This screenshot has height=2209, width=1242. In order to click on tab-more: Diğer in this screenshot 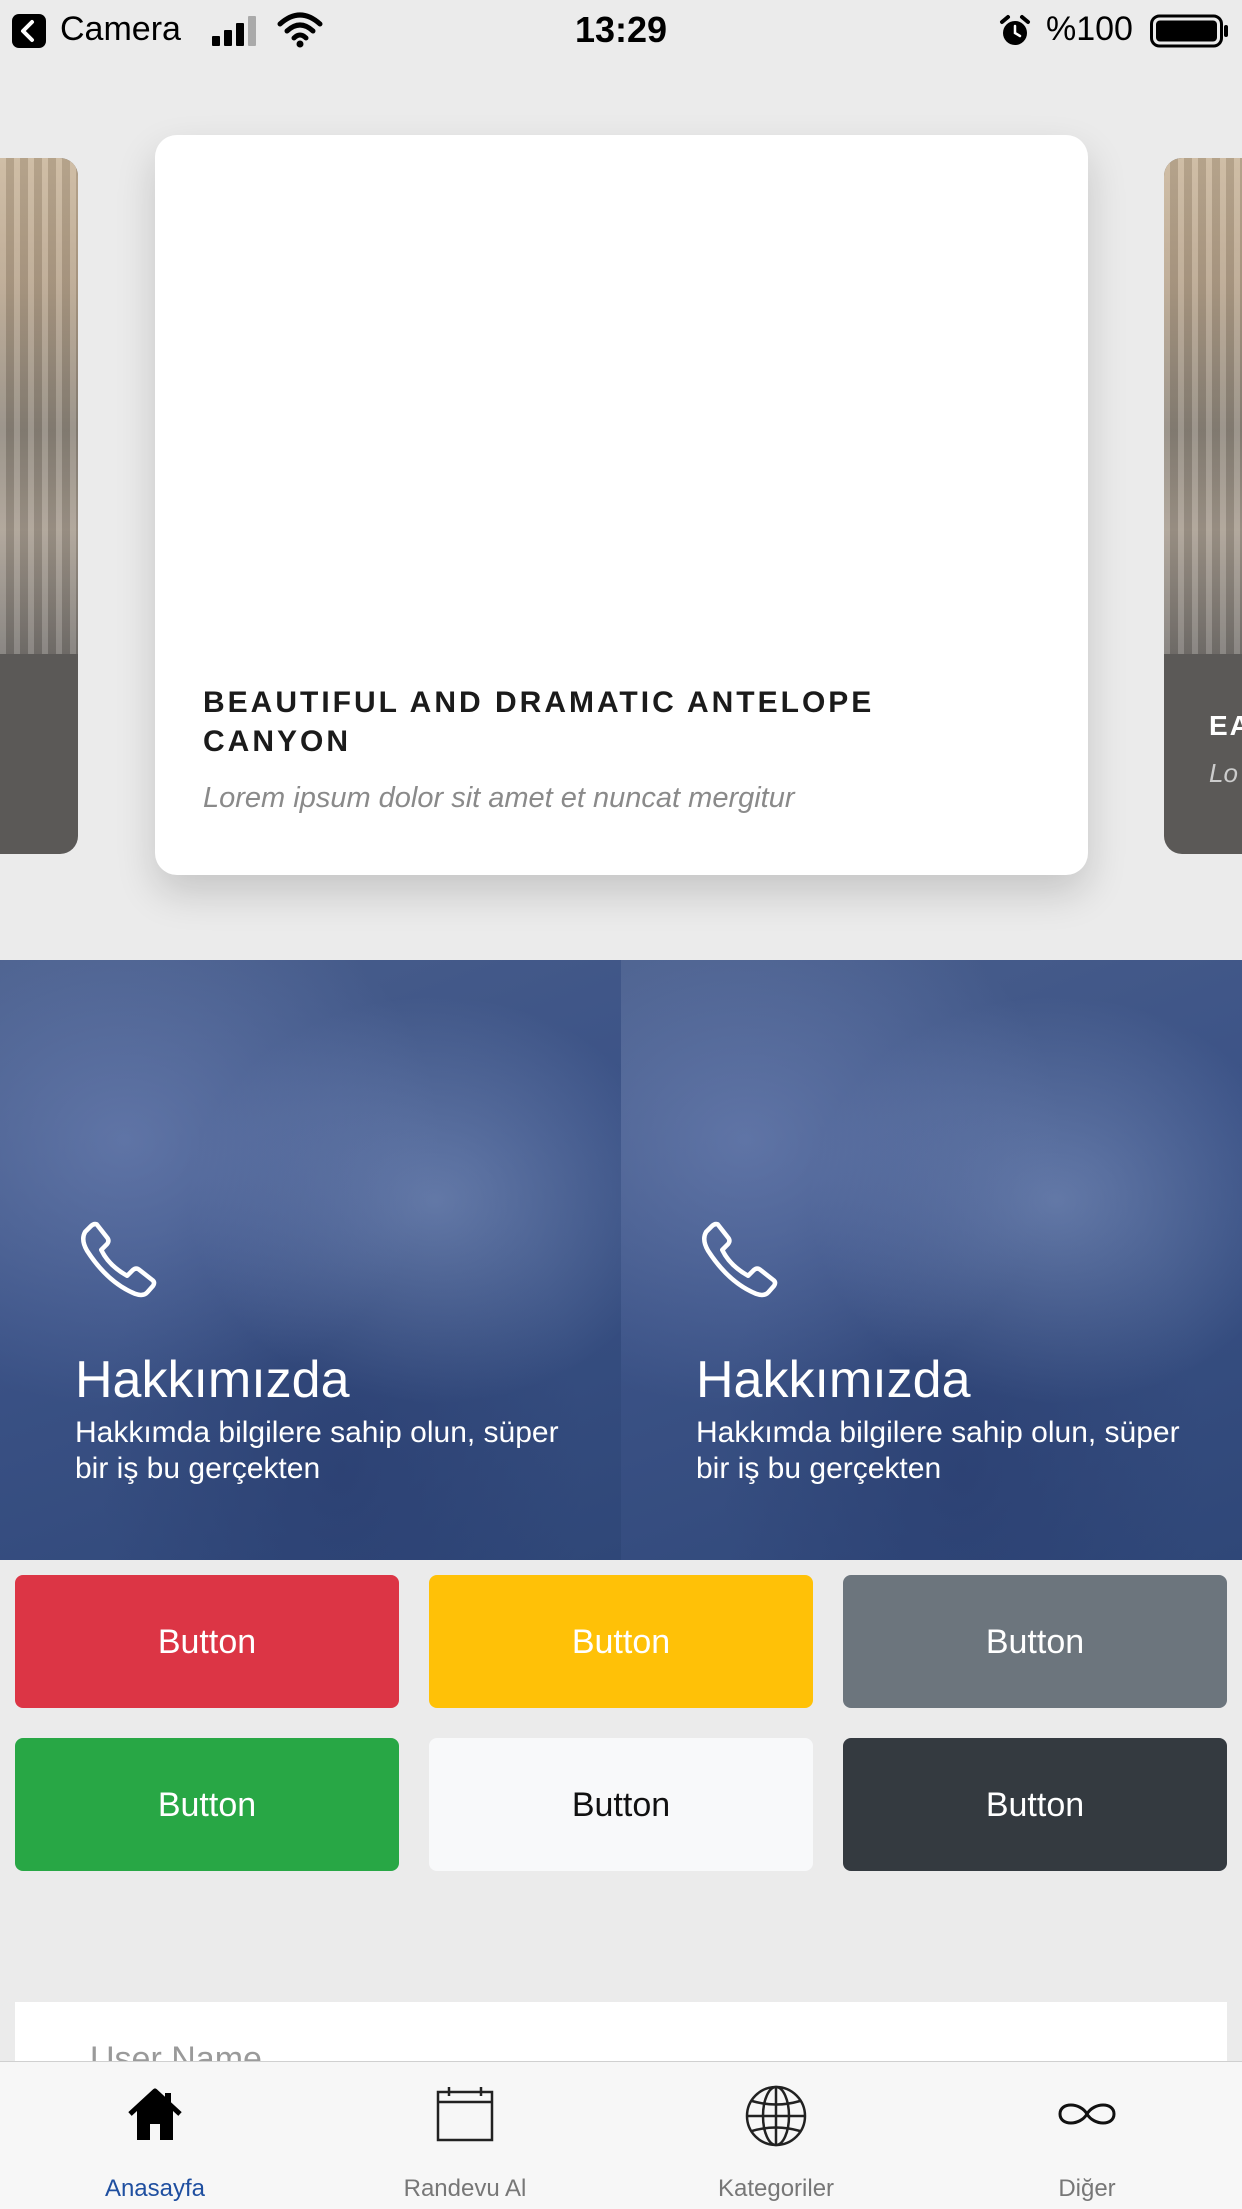, I will do `click(1087, 2135)`.